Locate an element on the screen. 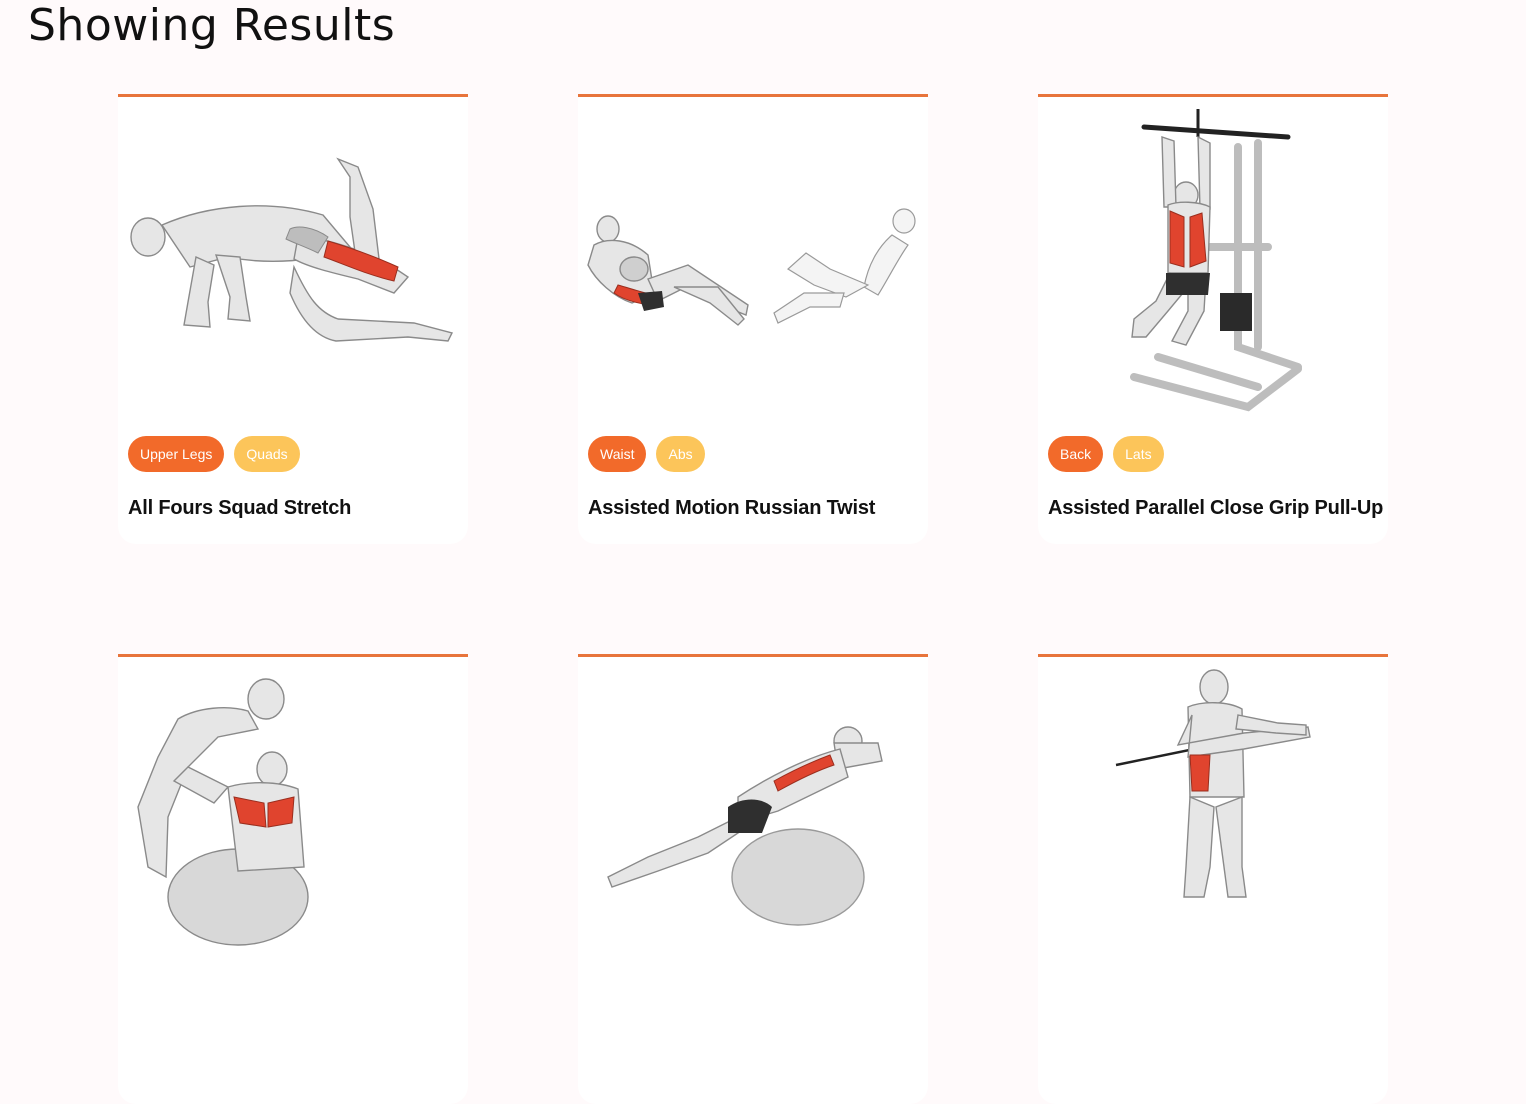  exercise-title: Assisted Motion Russian Twist is located at coordinates (732, 508).